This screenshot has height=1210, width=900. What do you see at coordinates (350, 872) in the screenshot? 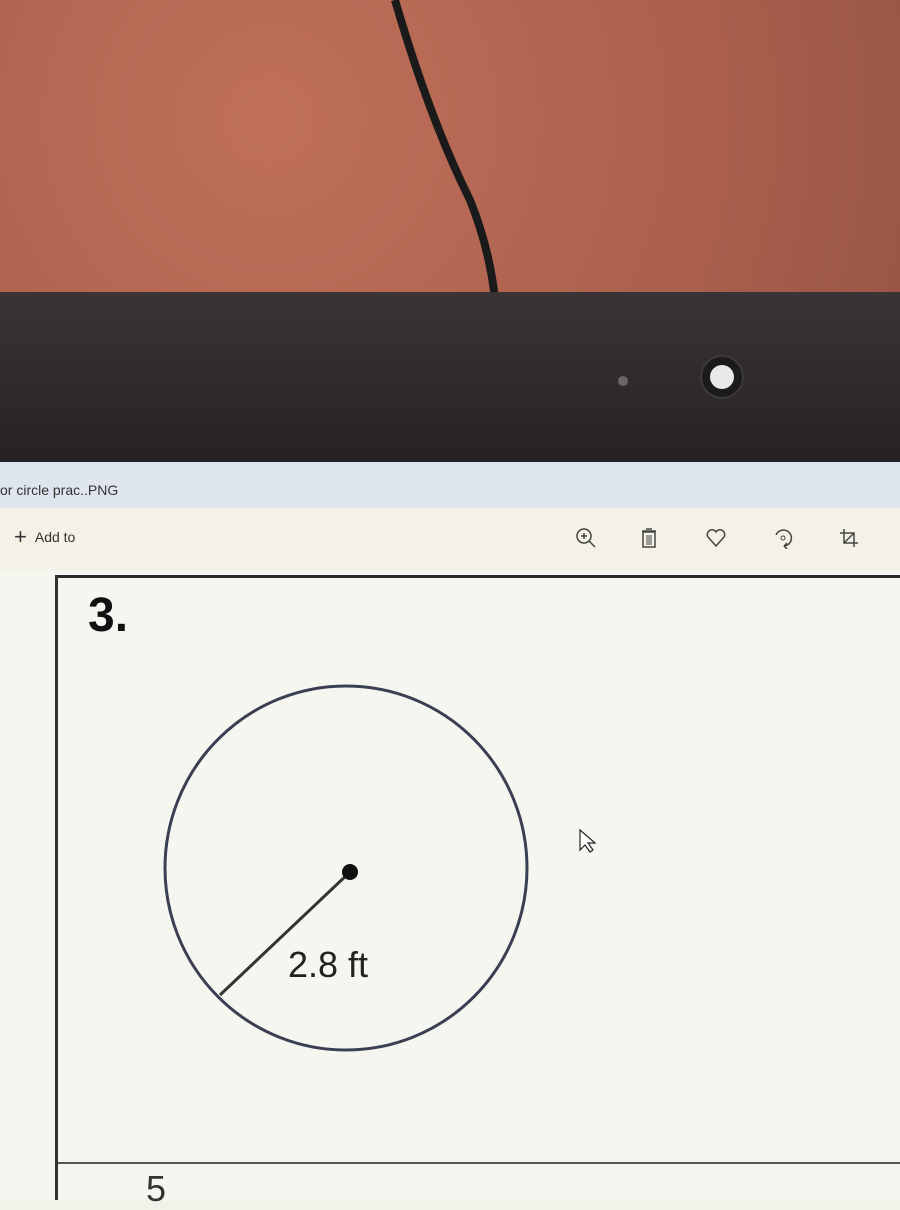
I see `center-point` at bounding box center [350, 872].